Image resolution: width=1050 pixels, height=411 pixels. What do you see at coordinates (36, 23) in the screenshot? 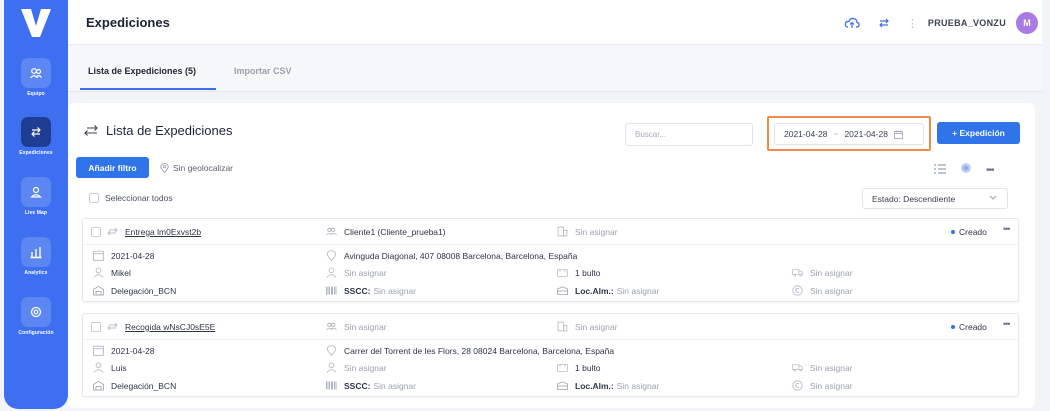
I see `vonzu-logo` at bounding box center [36, 23].